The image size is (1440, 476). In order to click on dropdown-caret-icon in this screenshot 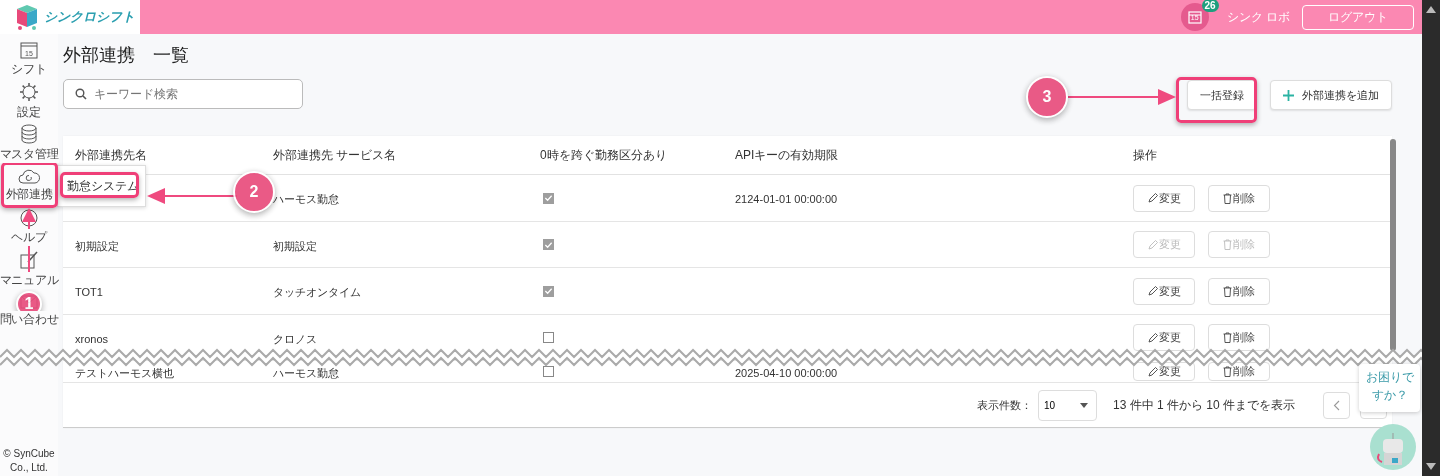, I will do `click(1083, 405)`.